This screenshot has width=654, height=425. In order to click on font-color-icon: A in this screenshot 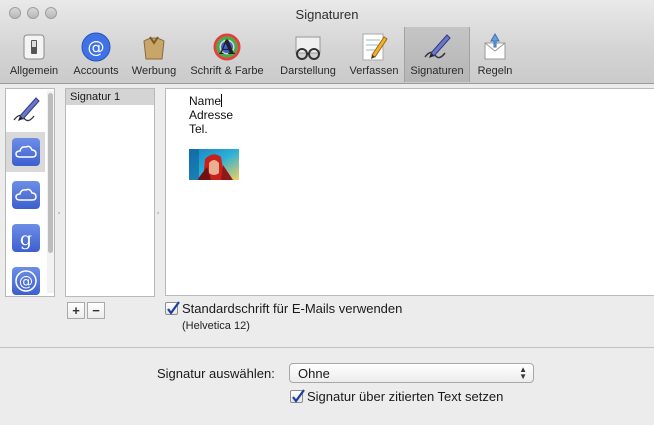, I will do `click(227, 47)`.